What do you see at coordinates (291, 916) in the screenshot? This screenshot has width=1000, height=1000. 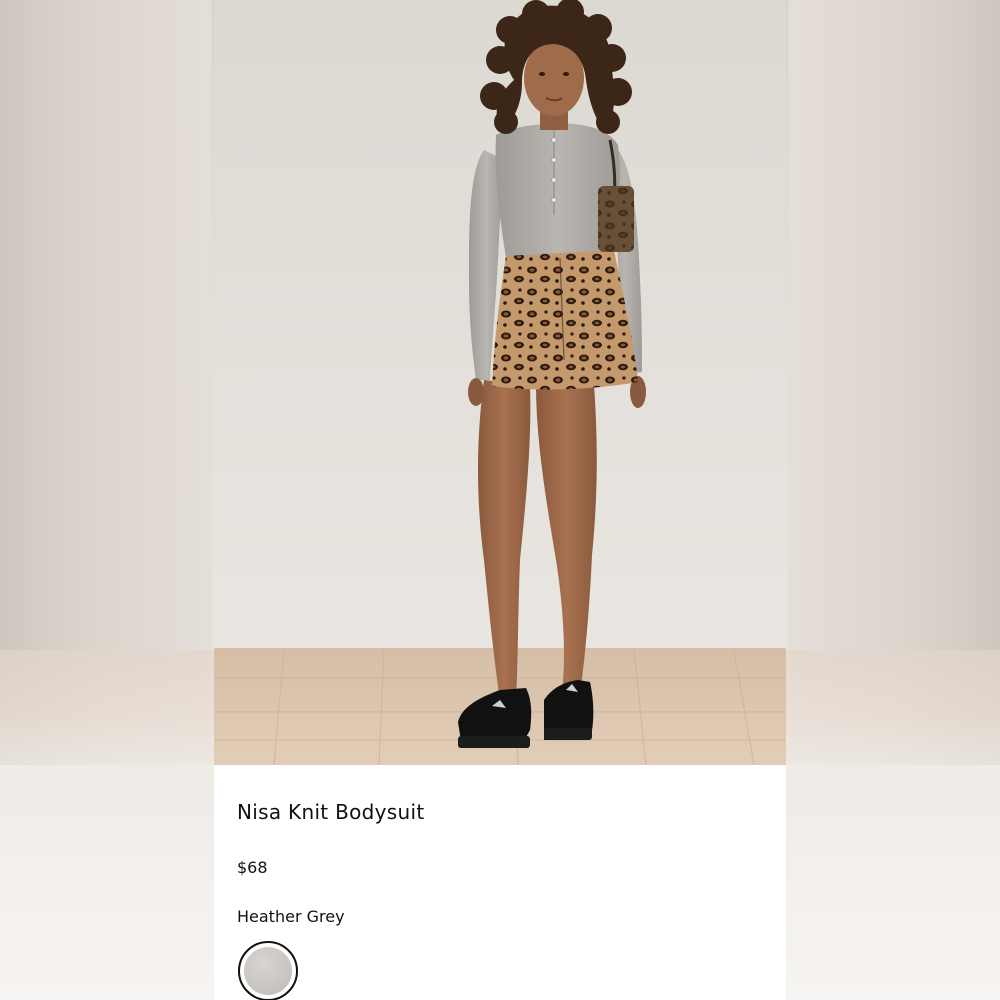 I see `selected-color-label: Heather Grey` at bounding box center [291, 916].